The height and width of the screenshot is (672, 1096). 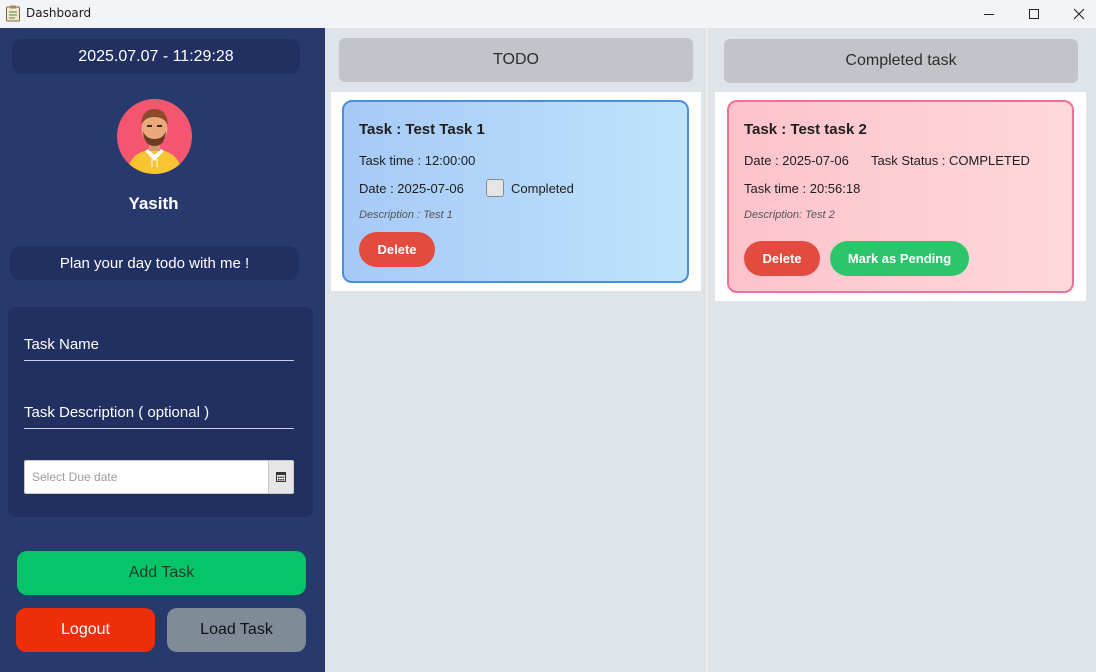 What do you see at coordinates (542, 188) in the screenshot?
I see `completed-label: Completed` at bounding box center [542, 188].